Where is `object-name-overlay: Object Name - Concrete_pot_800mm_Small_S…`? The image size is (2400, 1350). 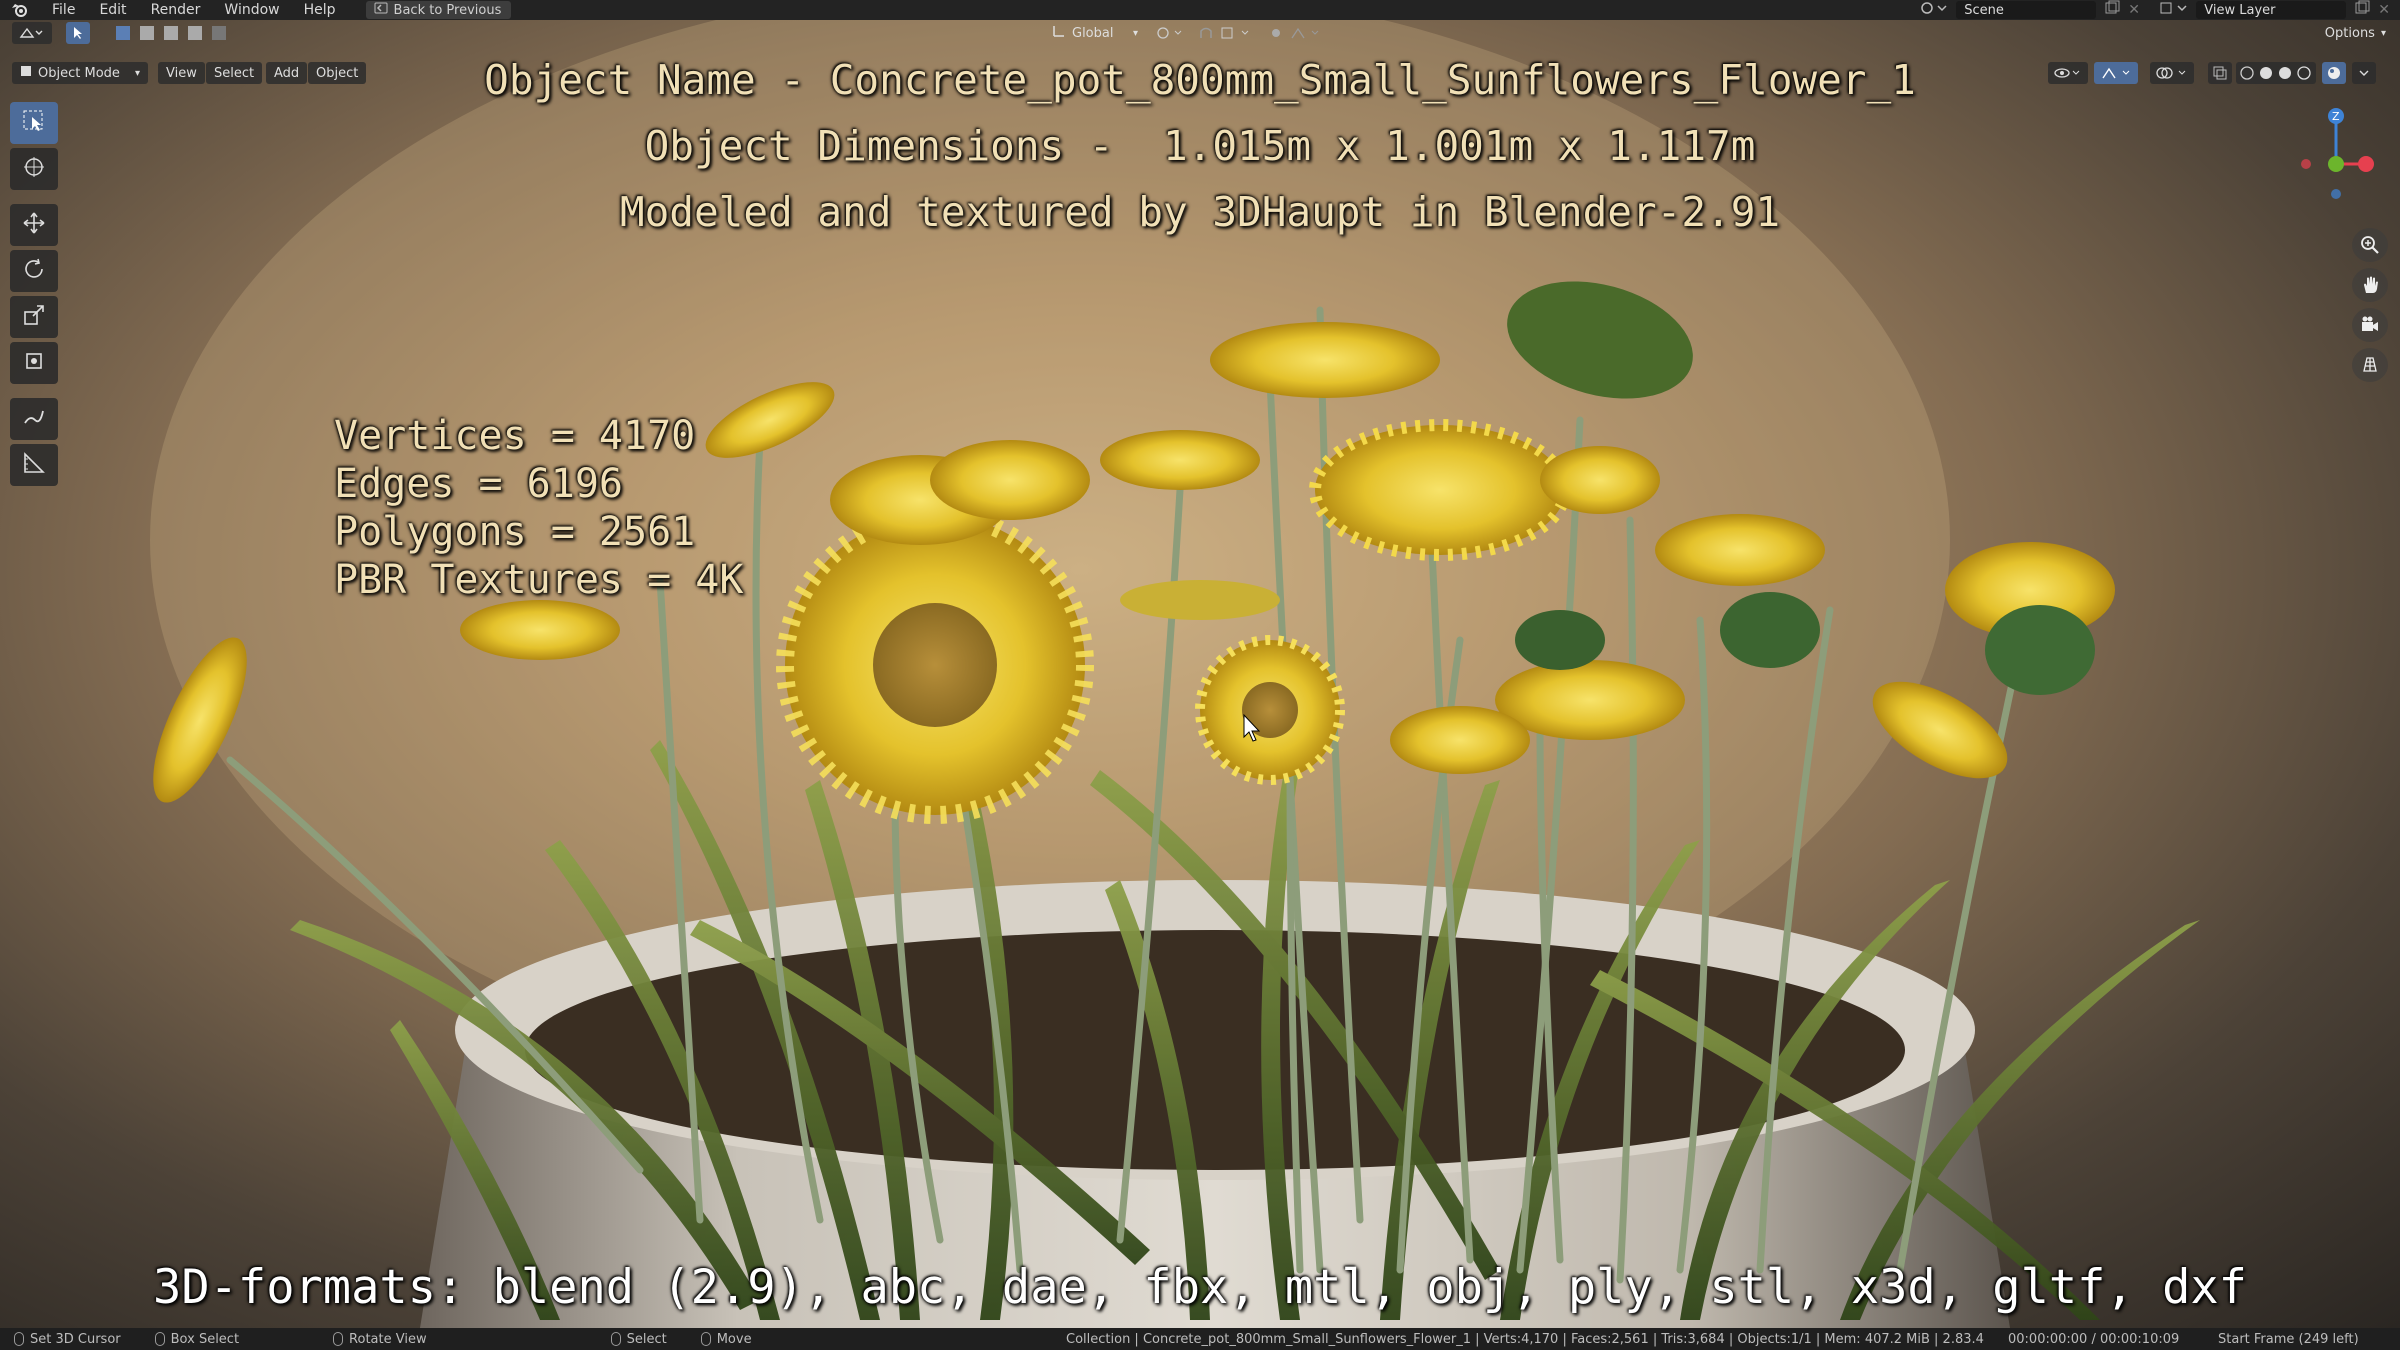 object-name-overlay: Object Name - Concrete_pot_800mm_Small_S… is located at coordinates (1200, 80).